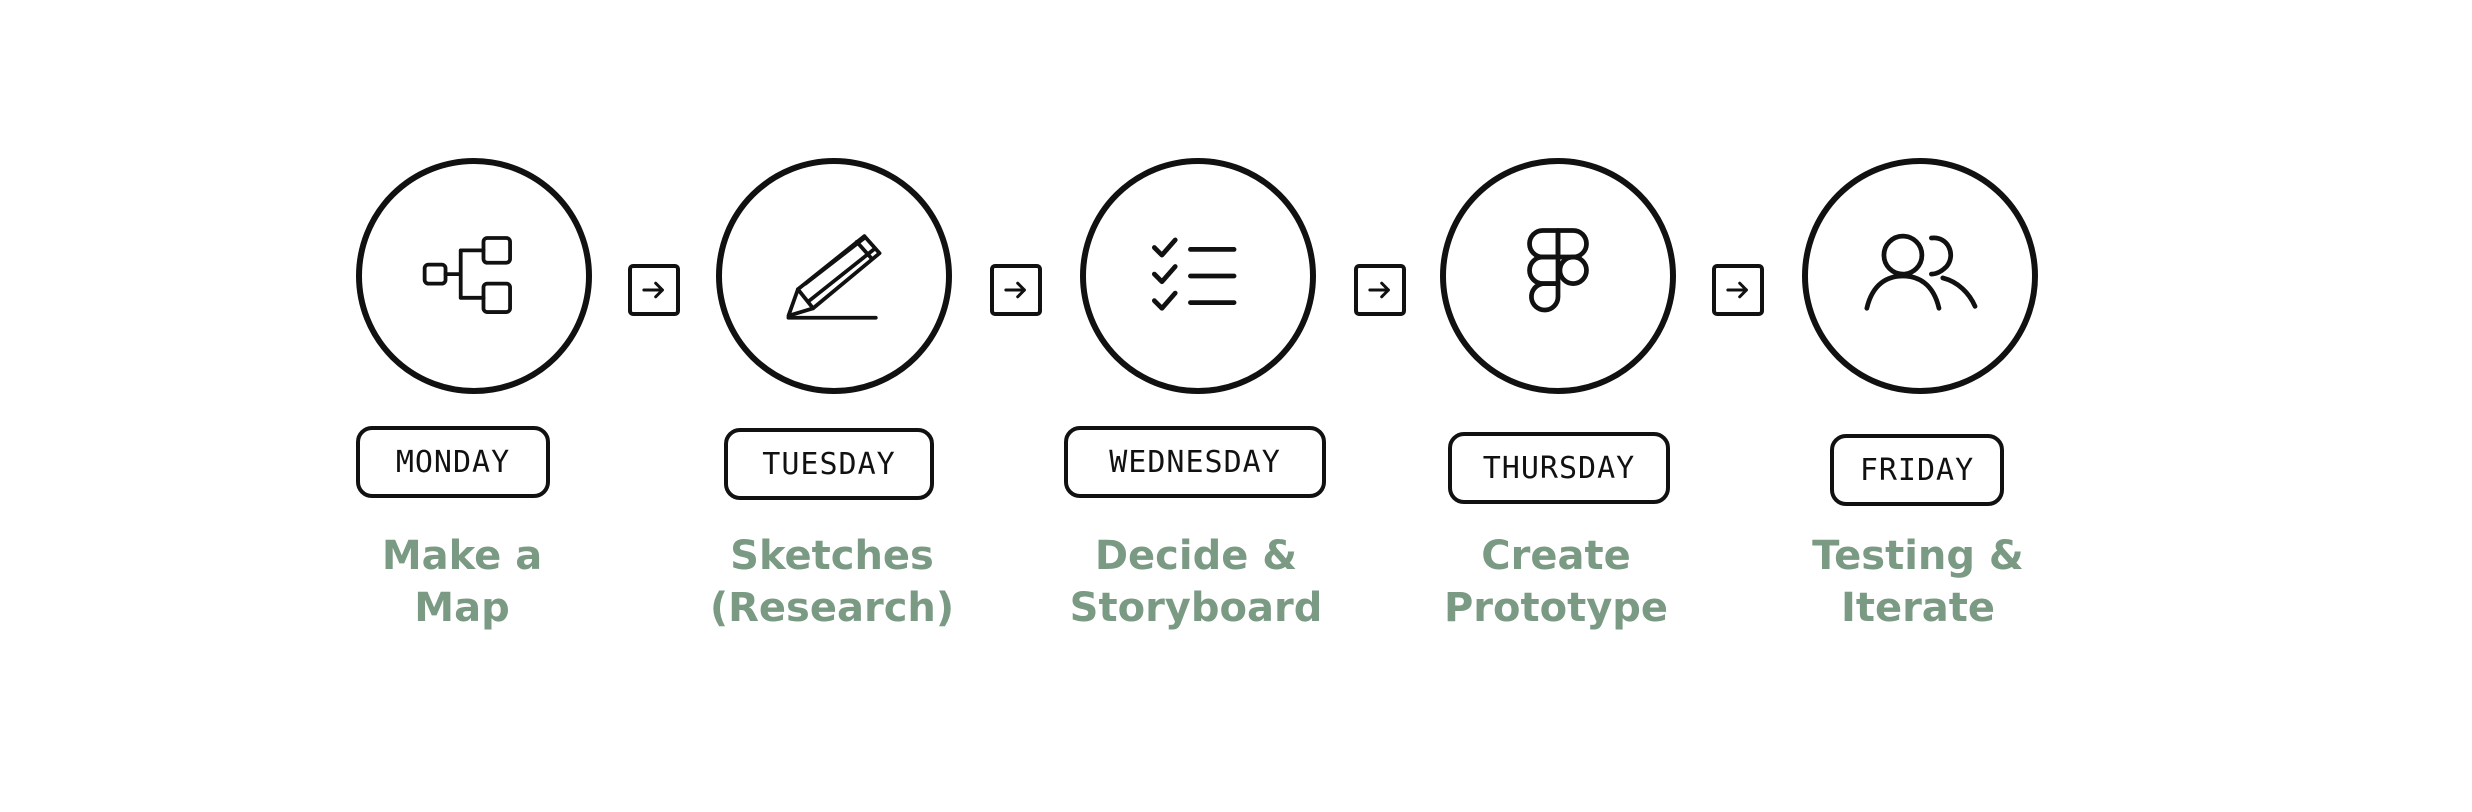 This screenshot has width=2472, height=812. Describe the element at coordinates (453, 462) in the screenshot. I see `day-tag-monday: MONDAY` at that location.